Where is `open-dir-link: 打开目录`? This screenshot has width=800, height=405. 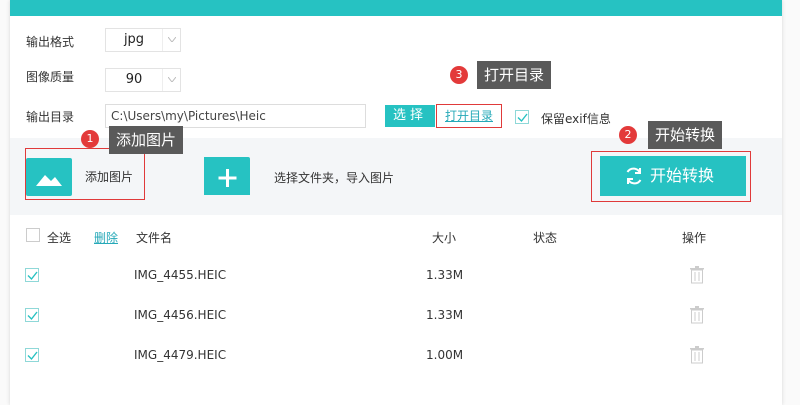 open-dir-link: 打开目录 is located at coordinates (469, 116).